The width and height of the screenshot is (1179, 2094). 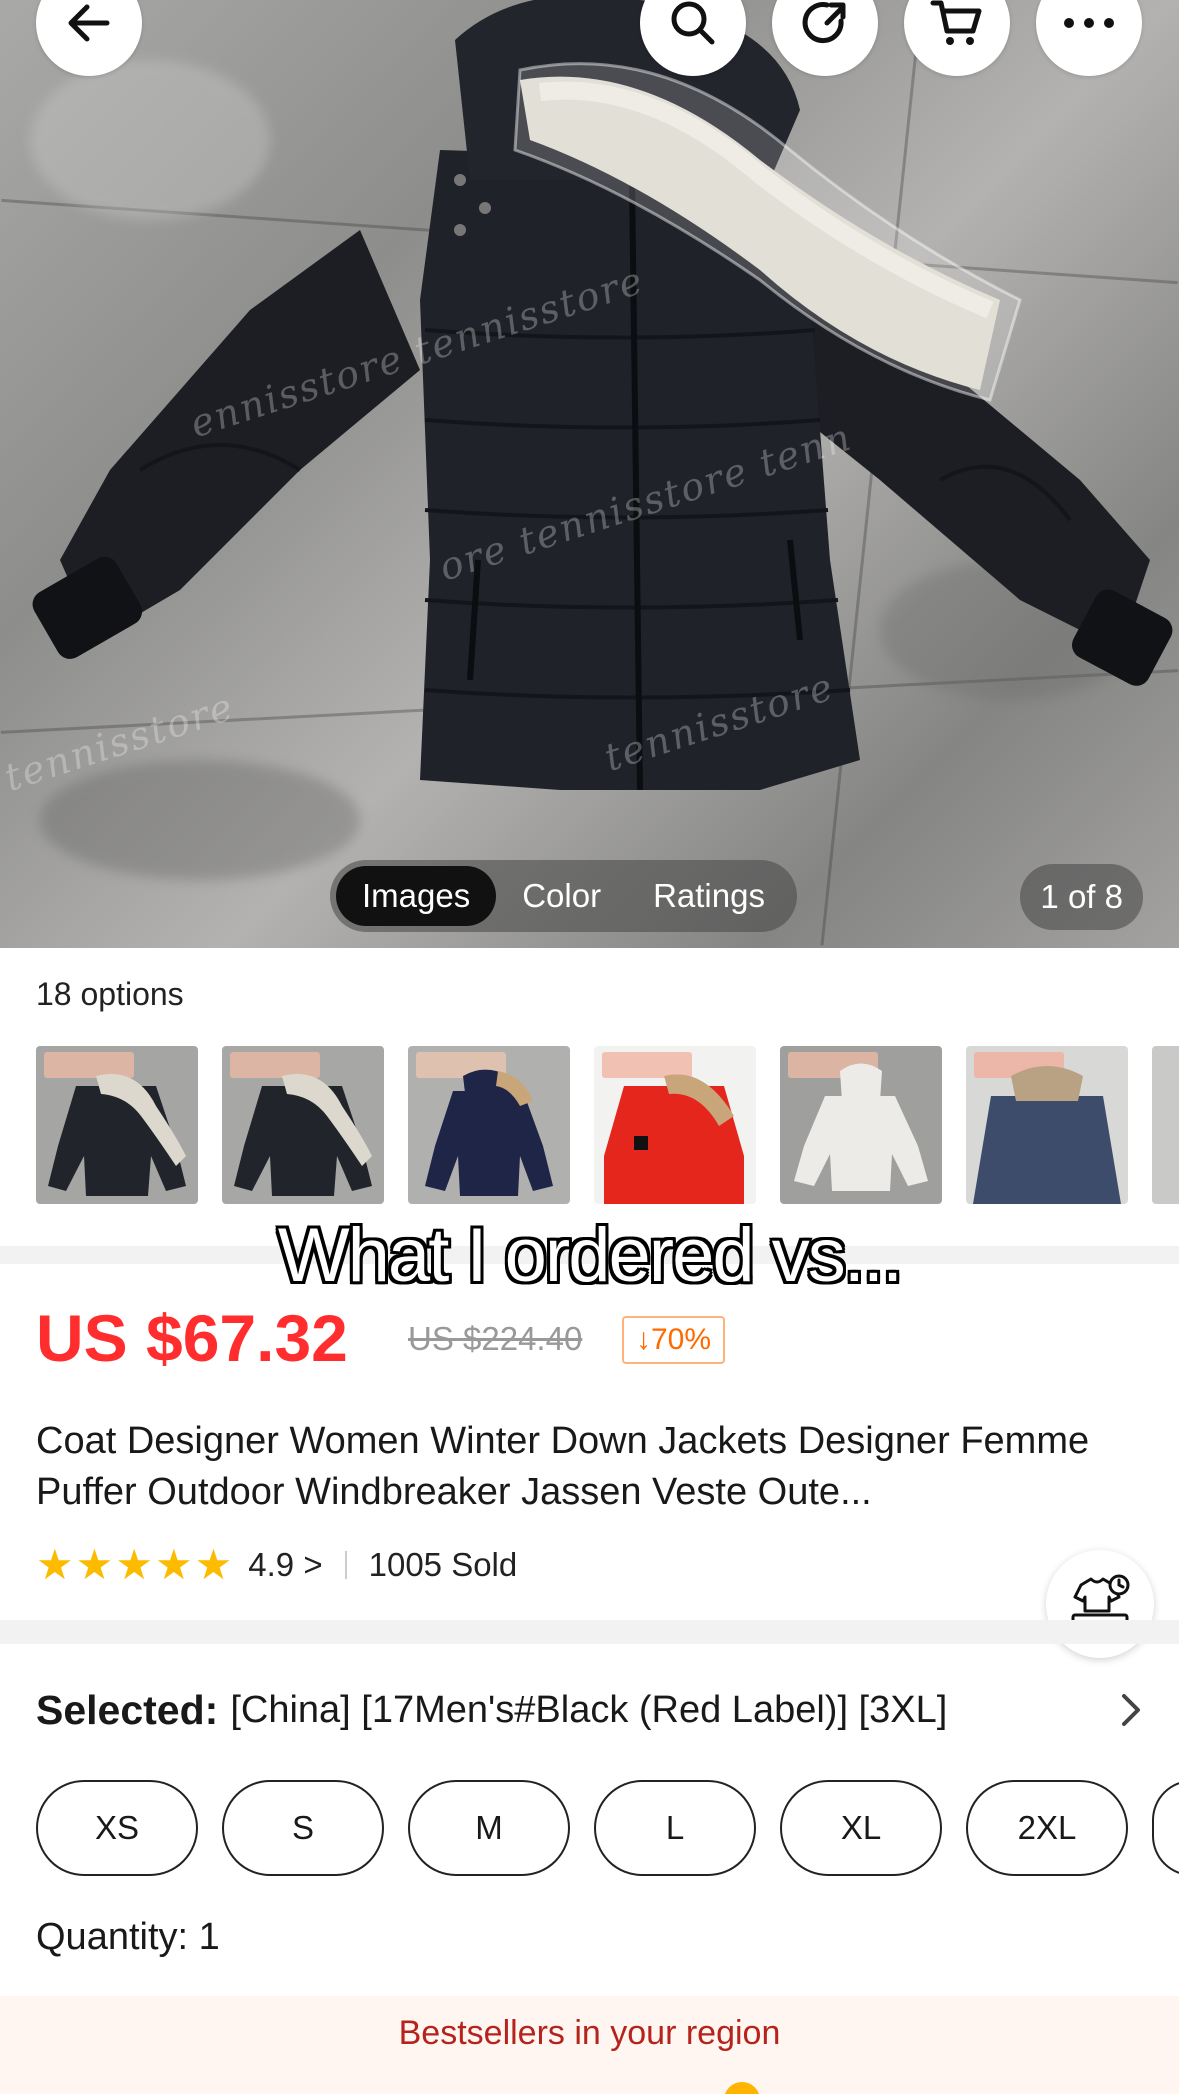 I want to click on size-option-l: L, so click(x=675, y=1828).